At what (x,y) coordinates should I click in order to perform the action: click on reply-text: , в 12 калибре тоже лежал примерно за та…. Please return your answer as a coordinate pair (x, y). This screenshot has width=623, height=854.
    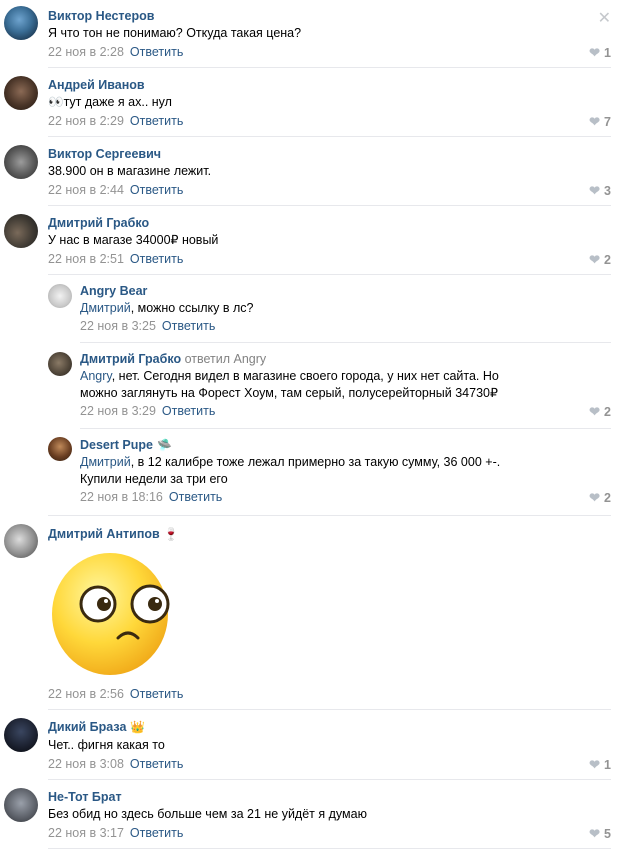
    Looking at the image, I should click on (290, 470).